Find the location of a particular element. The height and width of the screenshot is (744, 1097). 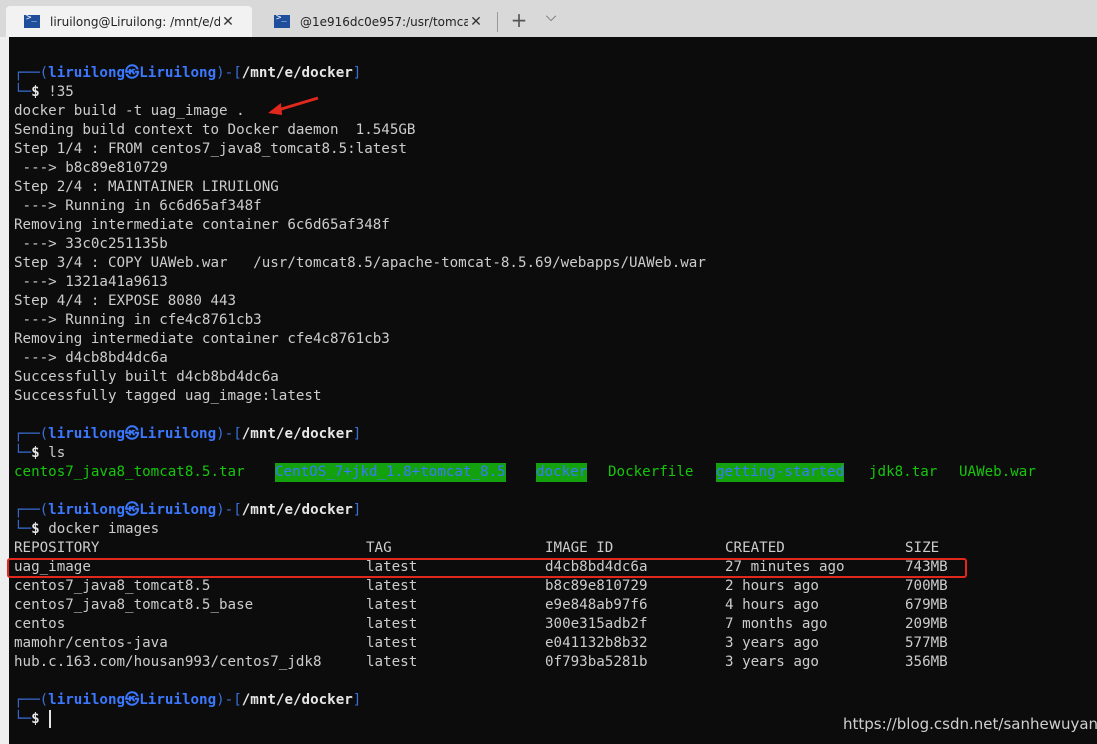

file-entry: Dockerfile is located at coordinates (651, 472).